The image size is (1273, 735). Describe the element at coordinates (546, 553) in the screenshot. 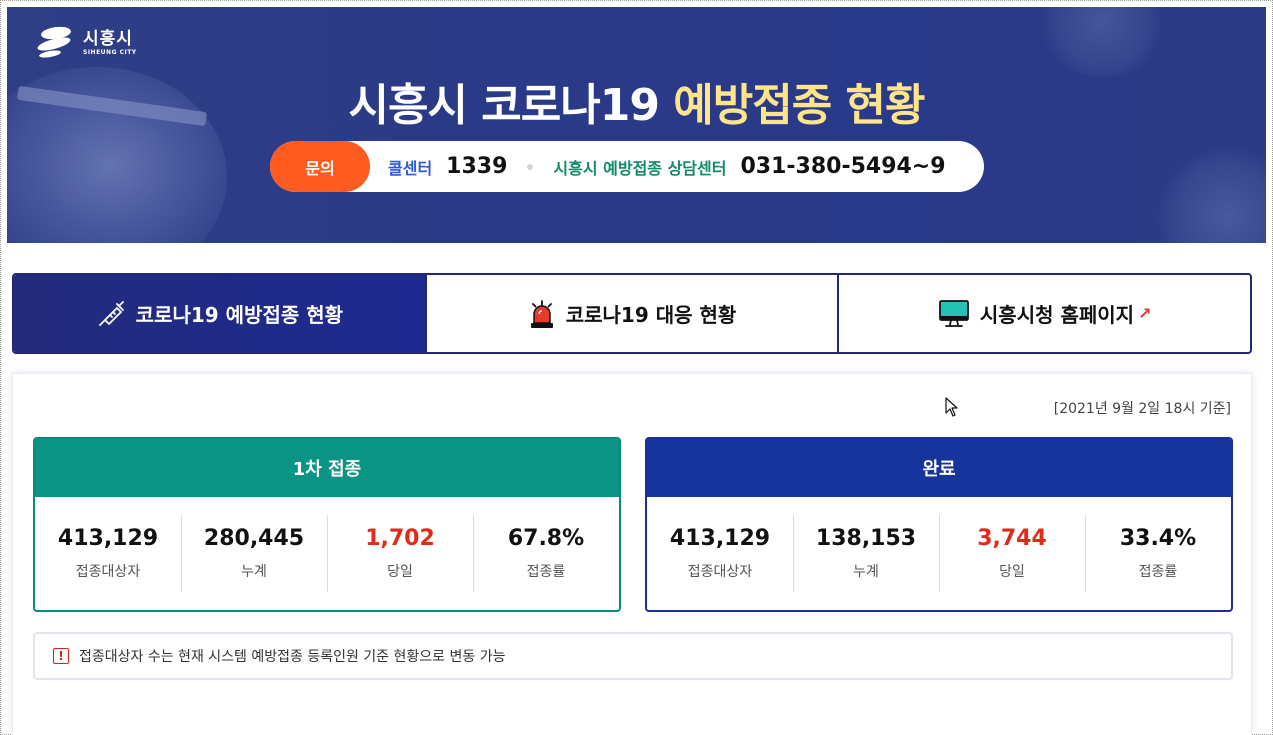

I see `stat-rate: 67.8% 접종률` at that location.